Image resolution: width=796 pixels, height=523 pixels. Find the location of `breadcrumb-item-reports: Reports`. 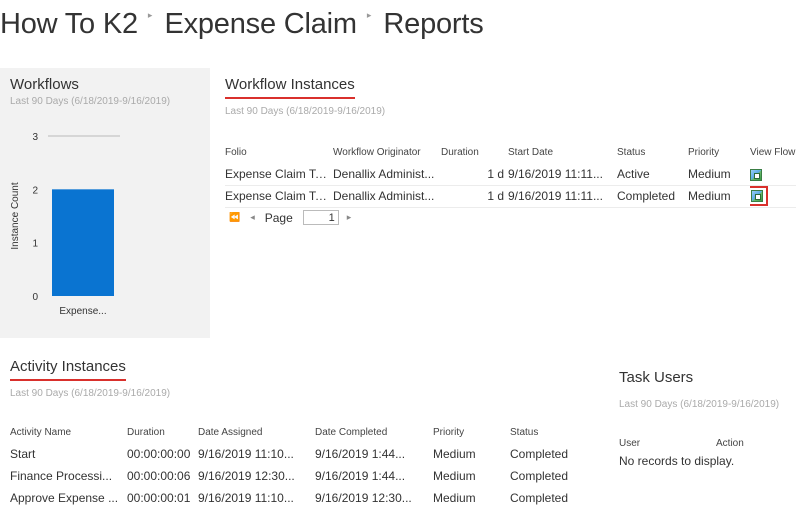

breadcrumb-item-reports: Reports is located at coordinates (433, 23).